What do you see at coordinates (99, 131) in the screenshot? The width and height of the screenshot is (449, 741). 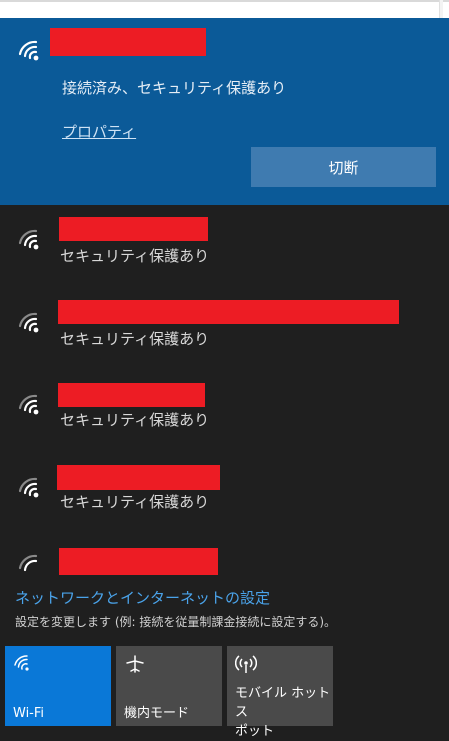 I see `properties-link: プロパティ` at bounding box center [99, 131].